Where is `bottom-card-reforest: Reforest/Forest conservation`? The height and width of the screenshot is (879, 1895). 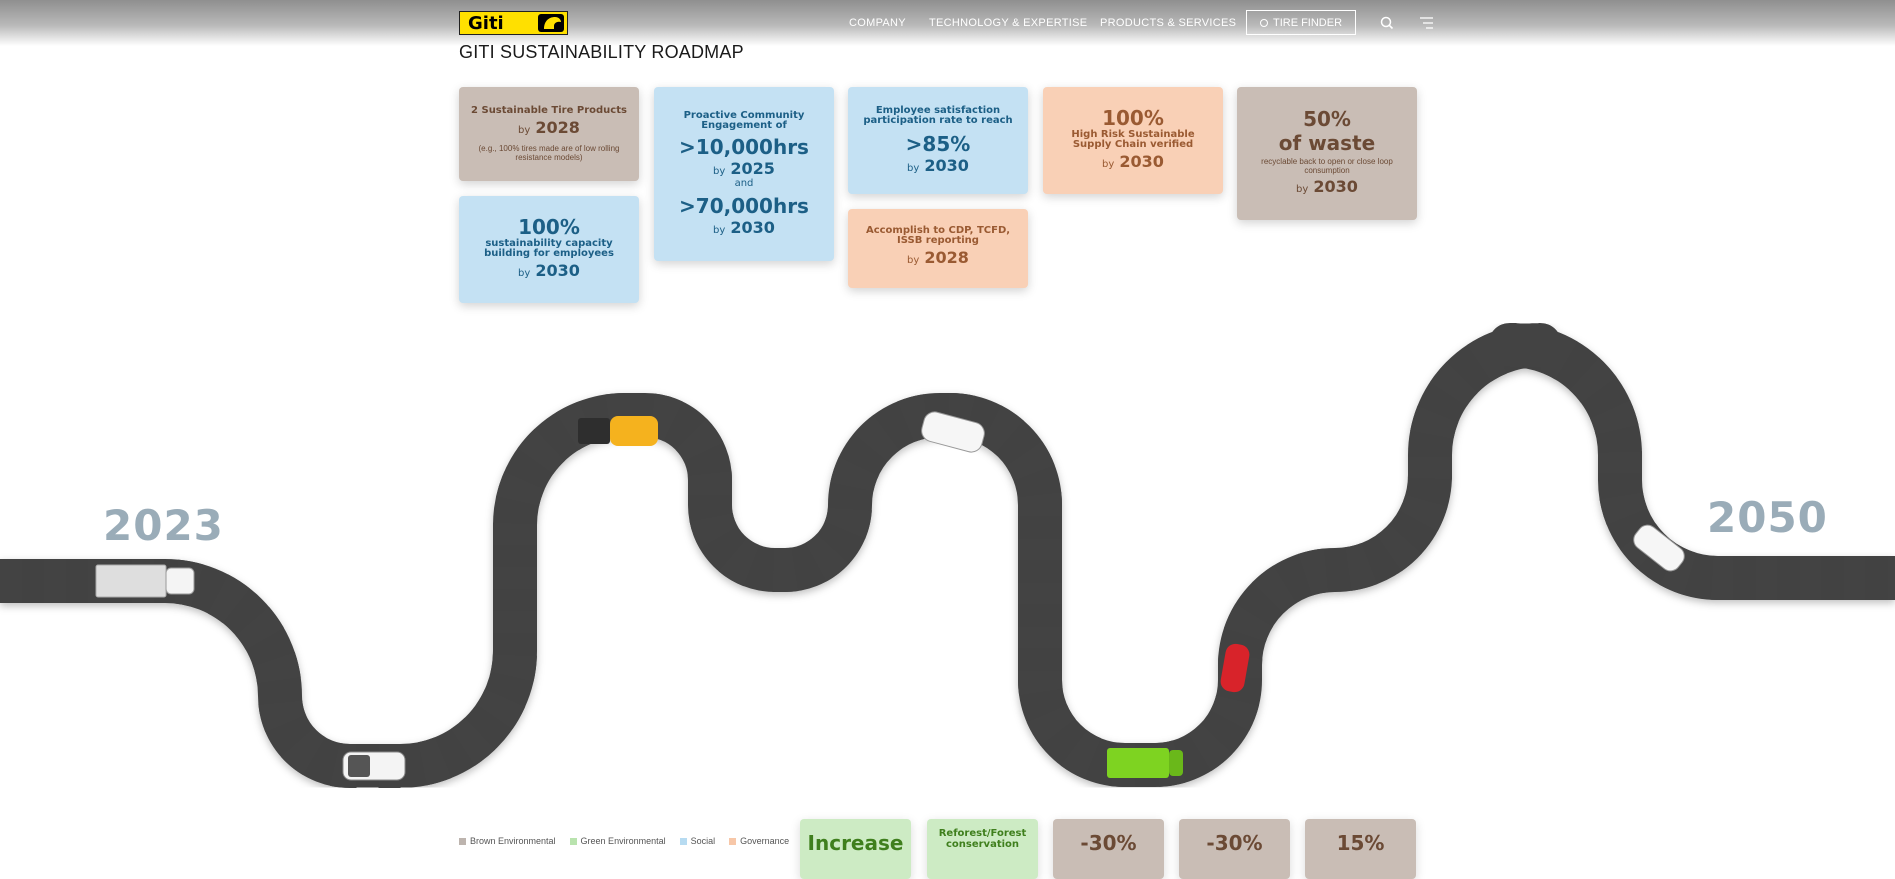
bottom-card-reforest: Reforest/Forest conservation is located at coordinates (982, 849).